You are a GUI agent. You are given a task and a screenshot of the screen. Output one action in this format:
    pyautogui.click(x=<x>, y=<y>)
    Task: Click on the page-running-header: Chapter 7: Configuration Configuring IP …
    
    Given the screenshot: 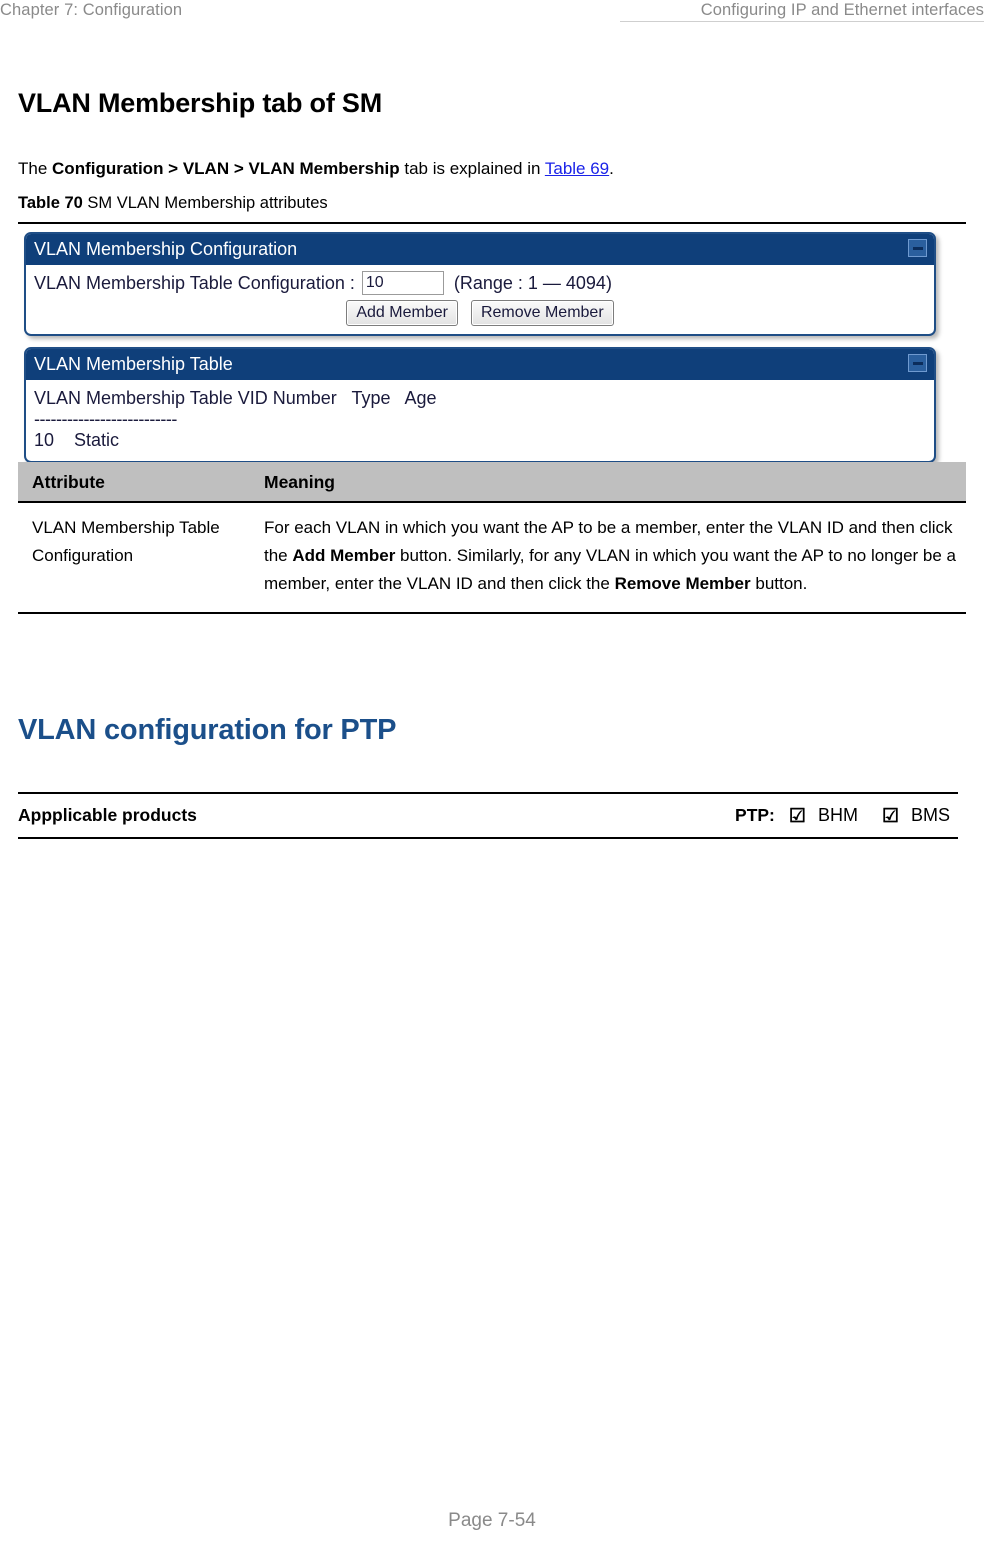 What is the action you would take?
    pyautogui.click(x=492, y=13)
    